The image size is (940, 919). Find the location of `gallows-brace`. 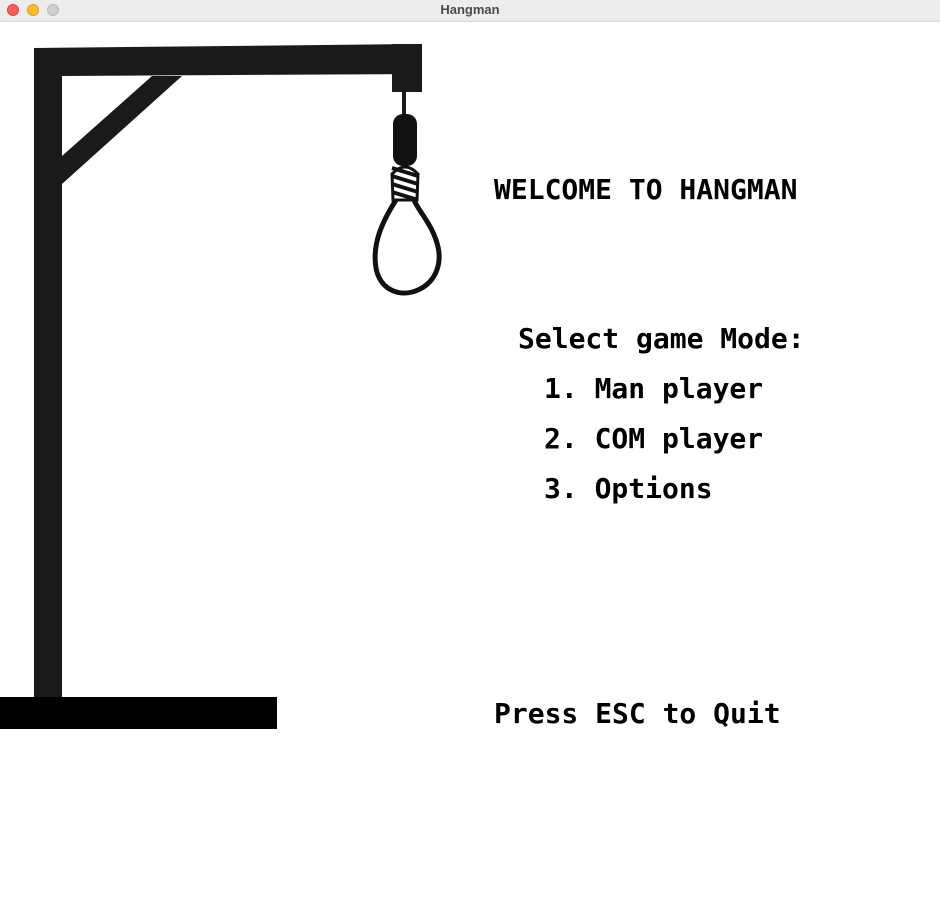

gallows-brace is located at coordinates (122, 130).